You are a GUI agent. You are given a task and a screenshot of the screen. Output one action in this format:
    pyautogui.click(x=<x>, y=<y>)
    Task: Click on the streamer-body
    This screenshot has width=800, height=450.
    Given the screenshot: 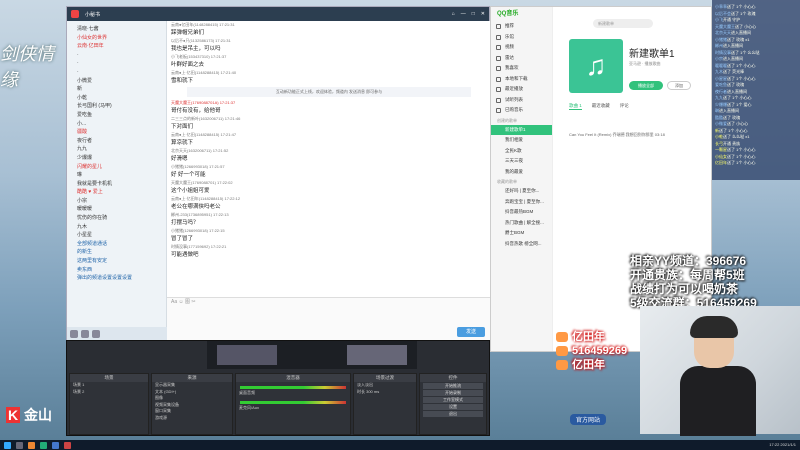 What is the action you would take?
    pyautogui.click(x=718, y=401)
    